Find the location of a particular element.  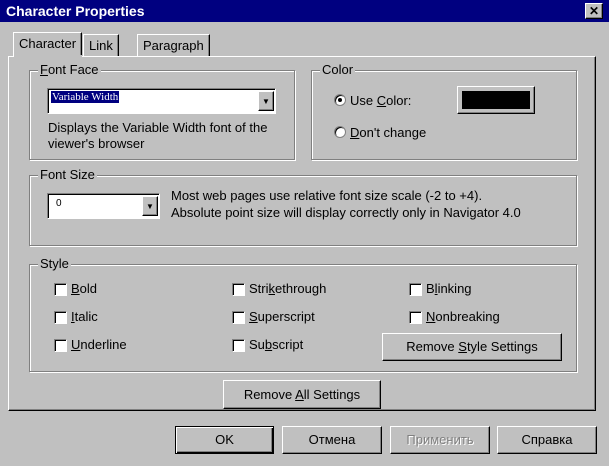

underline-label: Underline is located at coordinates (99, 344).